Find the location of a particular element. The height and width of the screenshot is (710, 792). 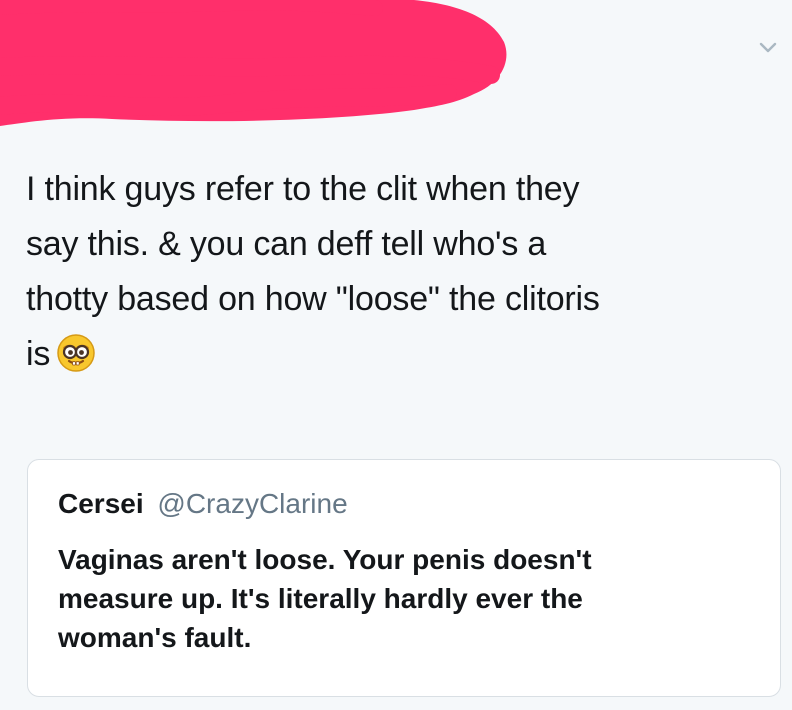

tweet-options-button is located at coordinates (768, 48).